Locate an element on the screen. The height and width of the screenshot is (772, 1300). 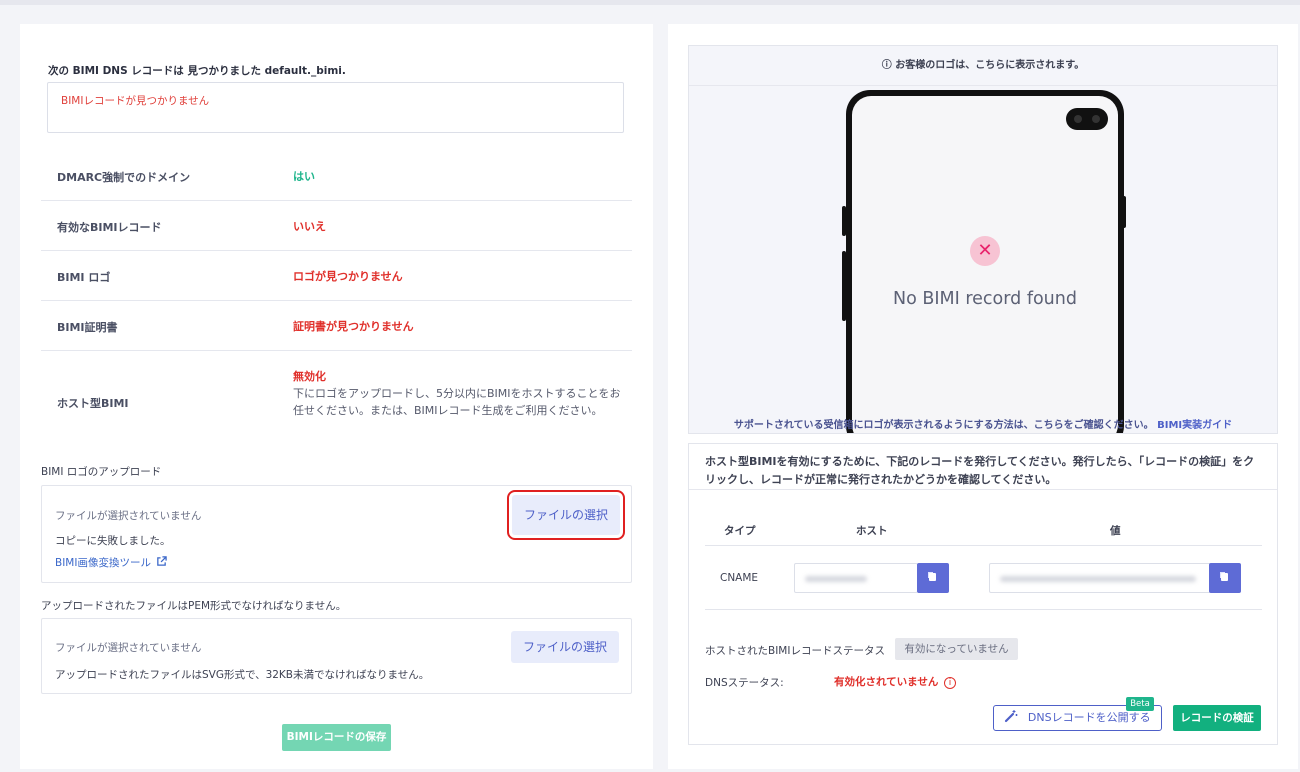
preview-header: ⓘ お客様のロゴは、こちらに表示されます。 is located at coordinates (983, 66).